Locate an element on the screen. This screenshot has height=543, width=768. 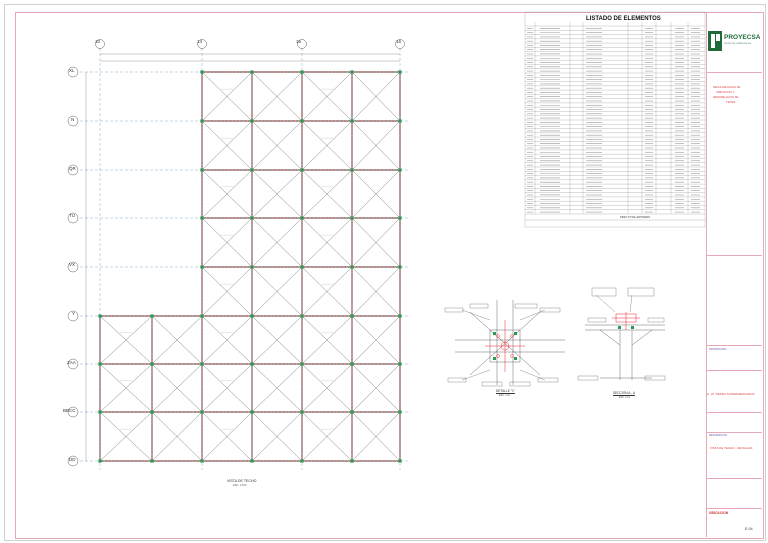
table-footer-label: PESO TOTAL ESTIMADO is located at coordinates (635, 217).